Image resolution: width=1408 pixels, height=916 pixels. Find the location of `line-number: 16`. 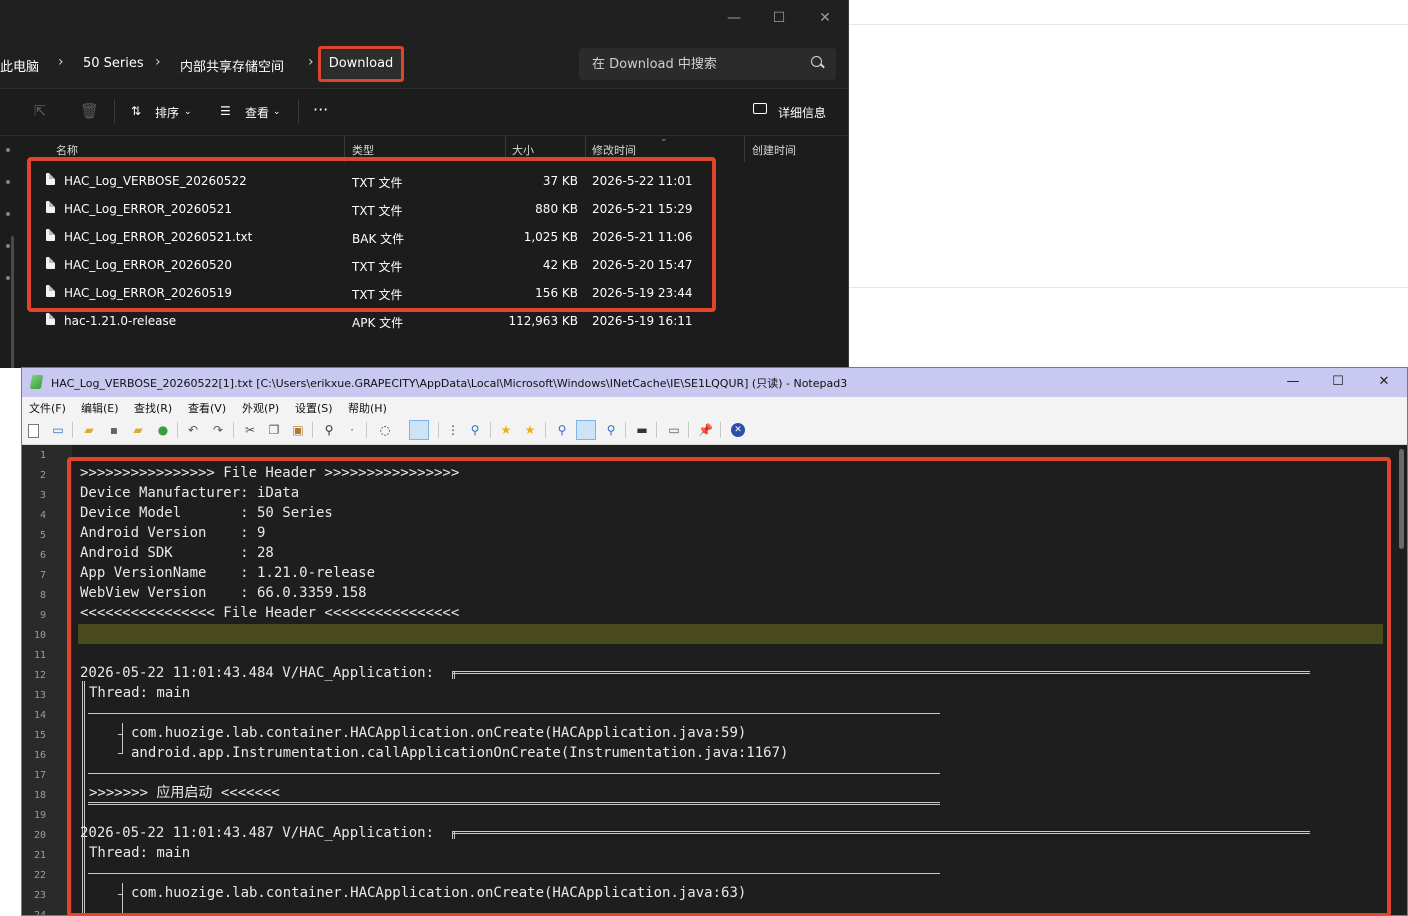

line-number: 16 is located at coordinates (39, 755).